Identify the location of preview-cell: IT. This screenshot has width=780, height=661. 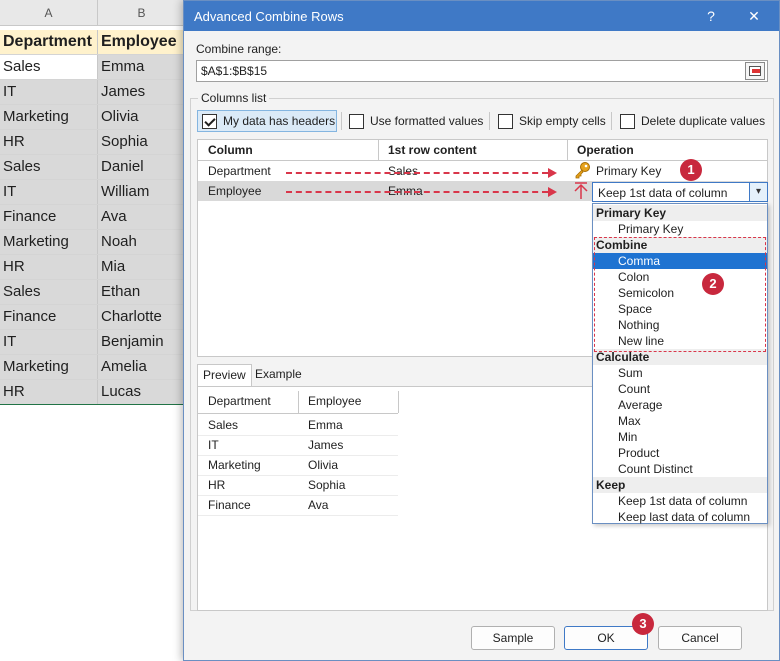
(213, 445).